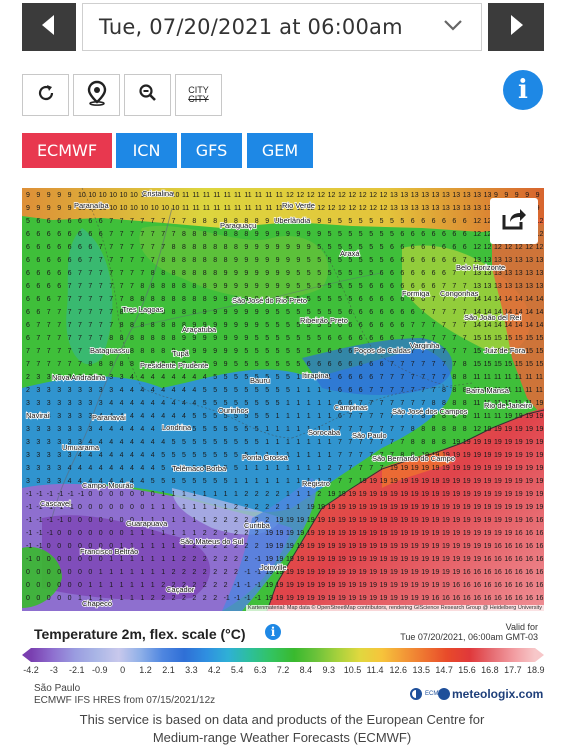 This screenshot has height=750, width=564. What do you see at coordinates (280, 150) in the screenshot?
I see `model-button-gem: GEM` at bounding box center [280, 150].